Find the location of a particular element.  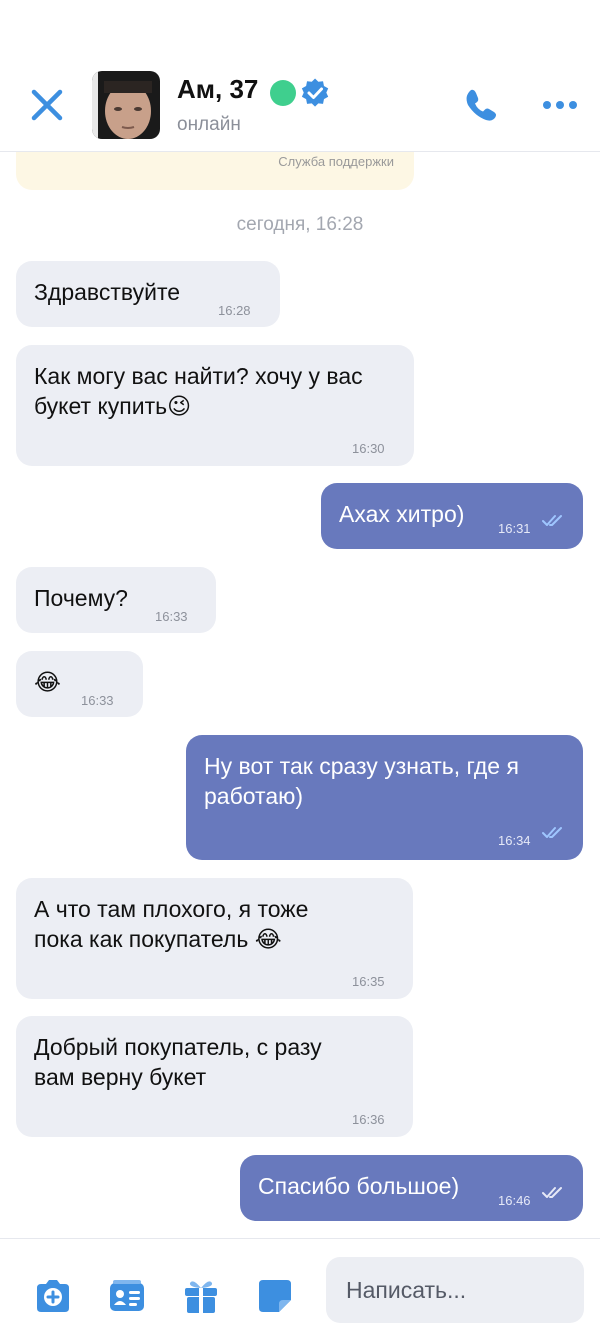

message-time: 16:30 is located at coordinates (368, 448).